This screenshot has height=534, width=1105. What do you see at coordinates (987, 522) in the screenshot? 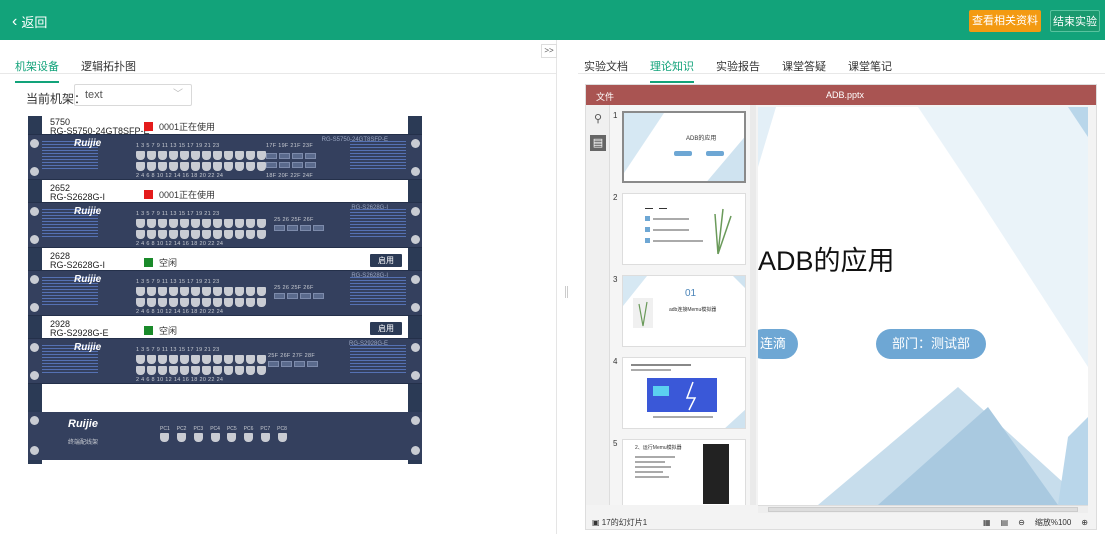
I see `normal-view-icon: ▦` at bounding box center [987, 522].